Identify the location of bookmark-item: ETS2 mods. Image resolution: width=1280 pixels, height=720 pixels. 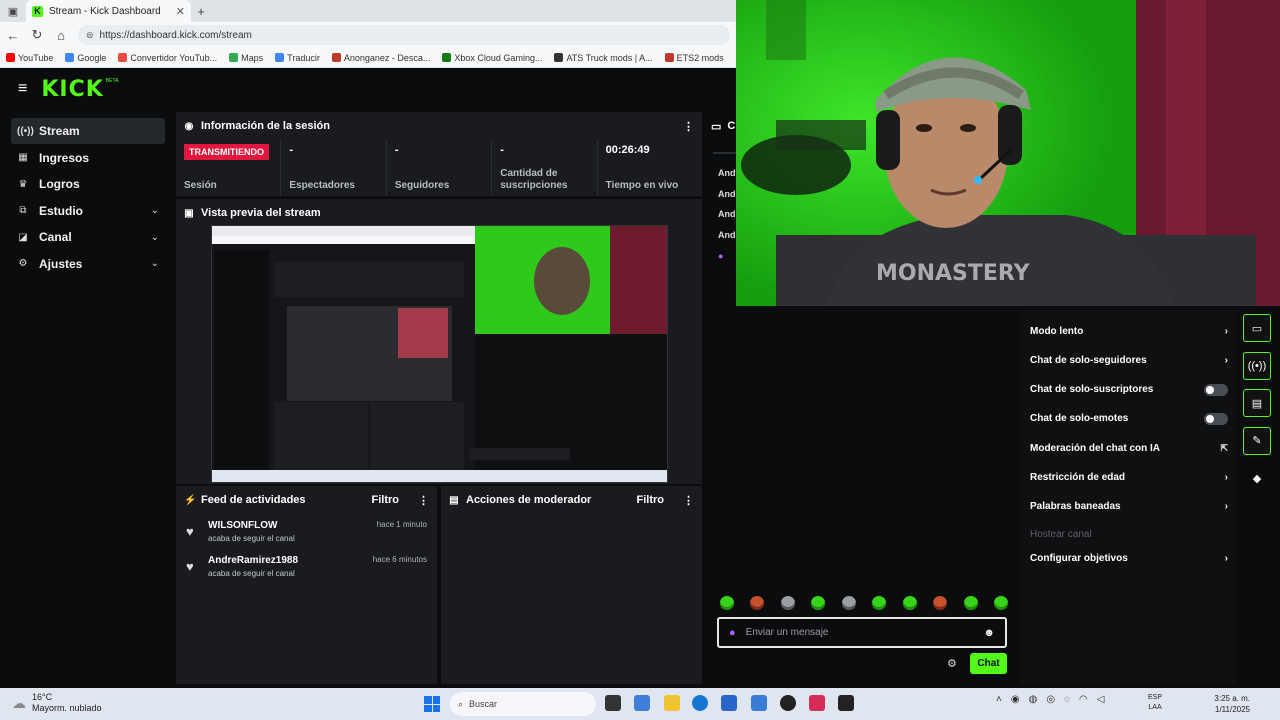
(694, 58).